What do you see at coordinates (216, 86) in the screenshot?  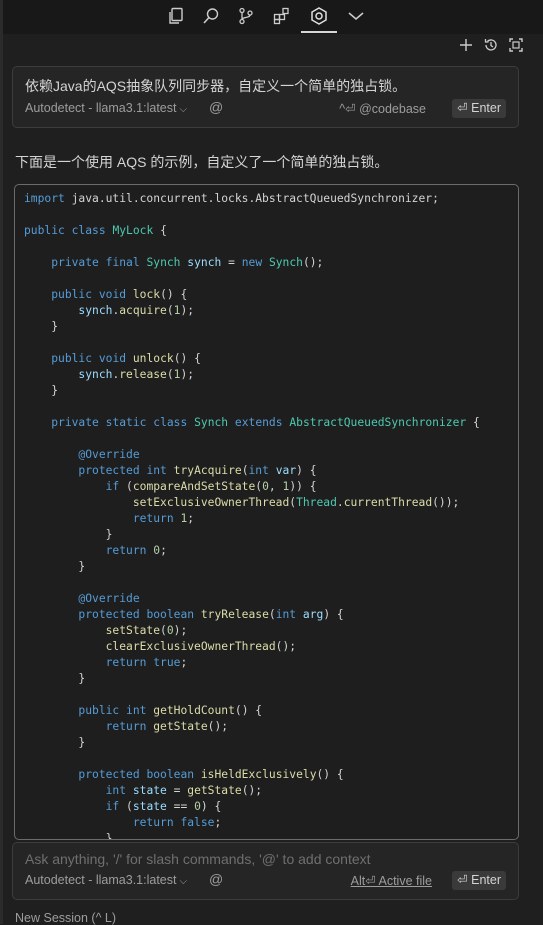 I see `user-message-text: 依赖Java的AQS抽象队列同步器，自定义一个简单的独占锁。` at bounding box center [216, 86].